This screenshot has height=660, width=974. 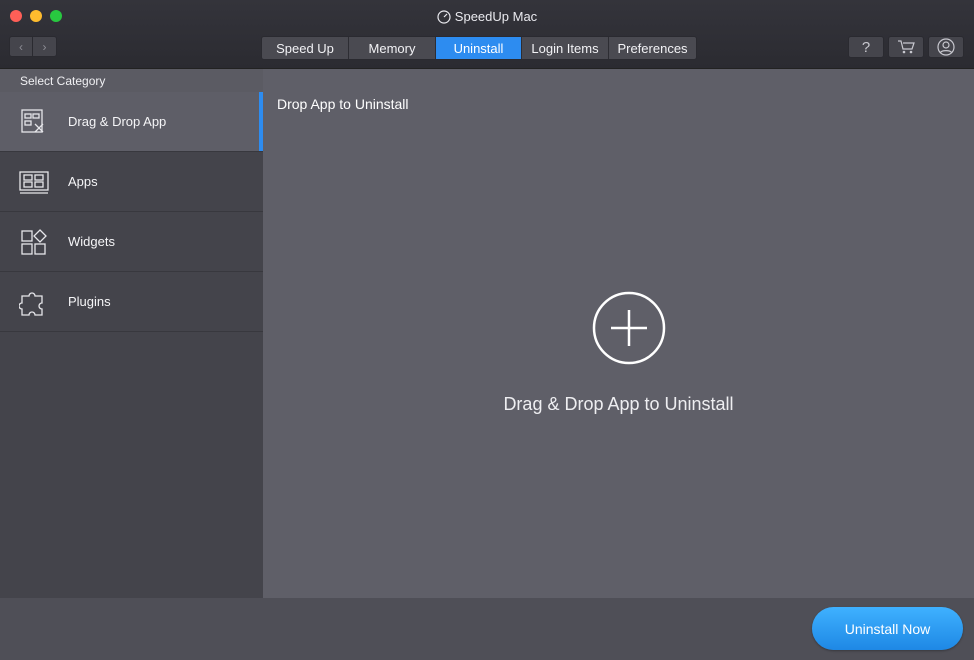 I want to click on account-icon, so click(x=946, y=47).